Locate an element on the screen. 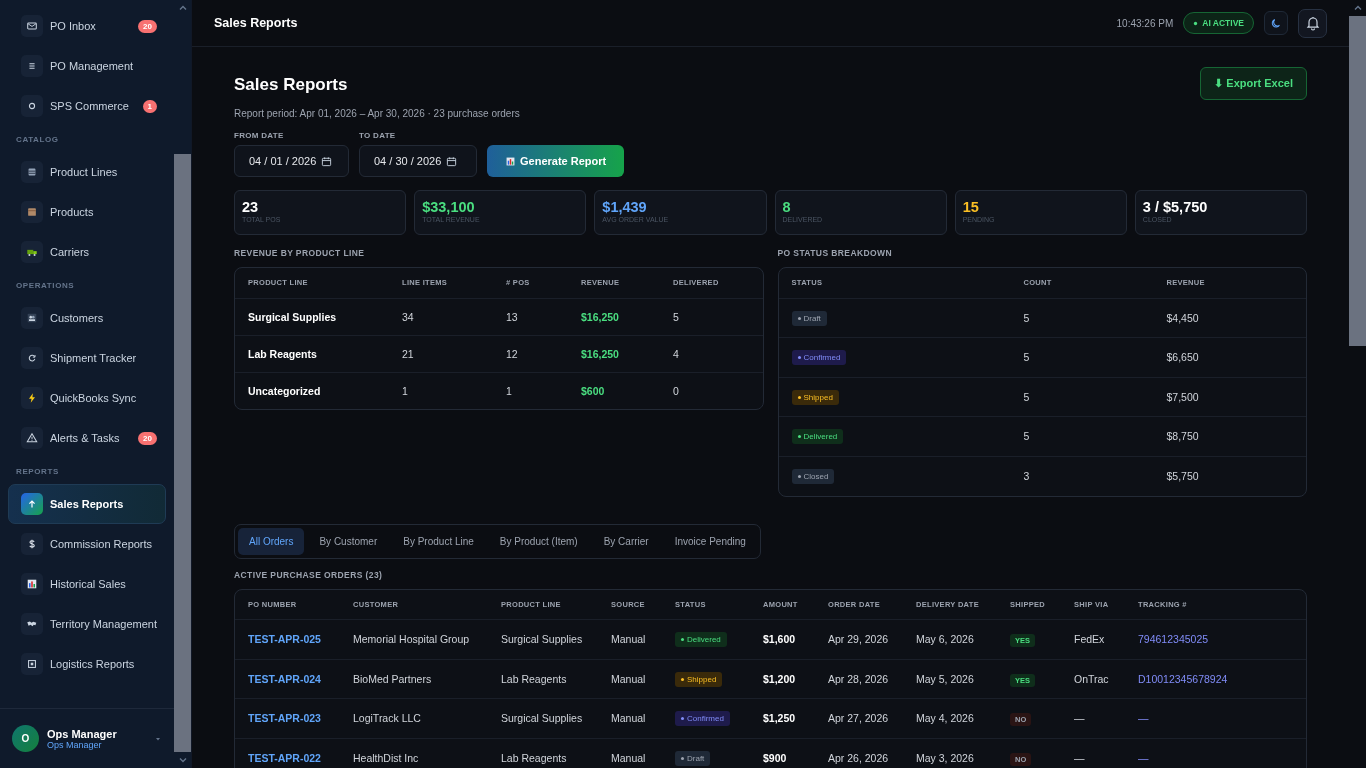 The image size is (1366, 768). sidebar-item: Customers is located at coordinates (87, 318).